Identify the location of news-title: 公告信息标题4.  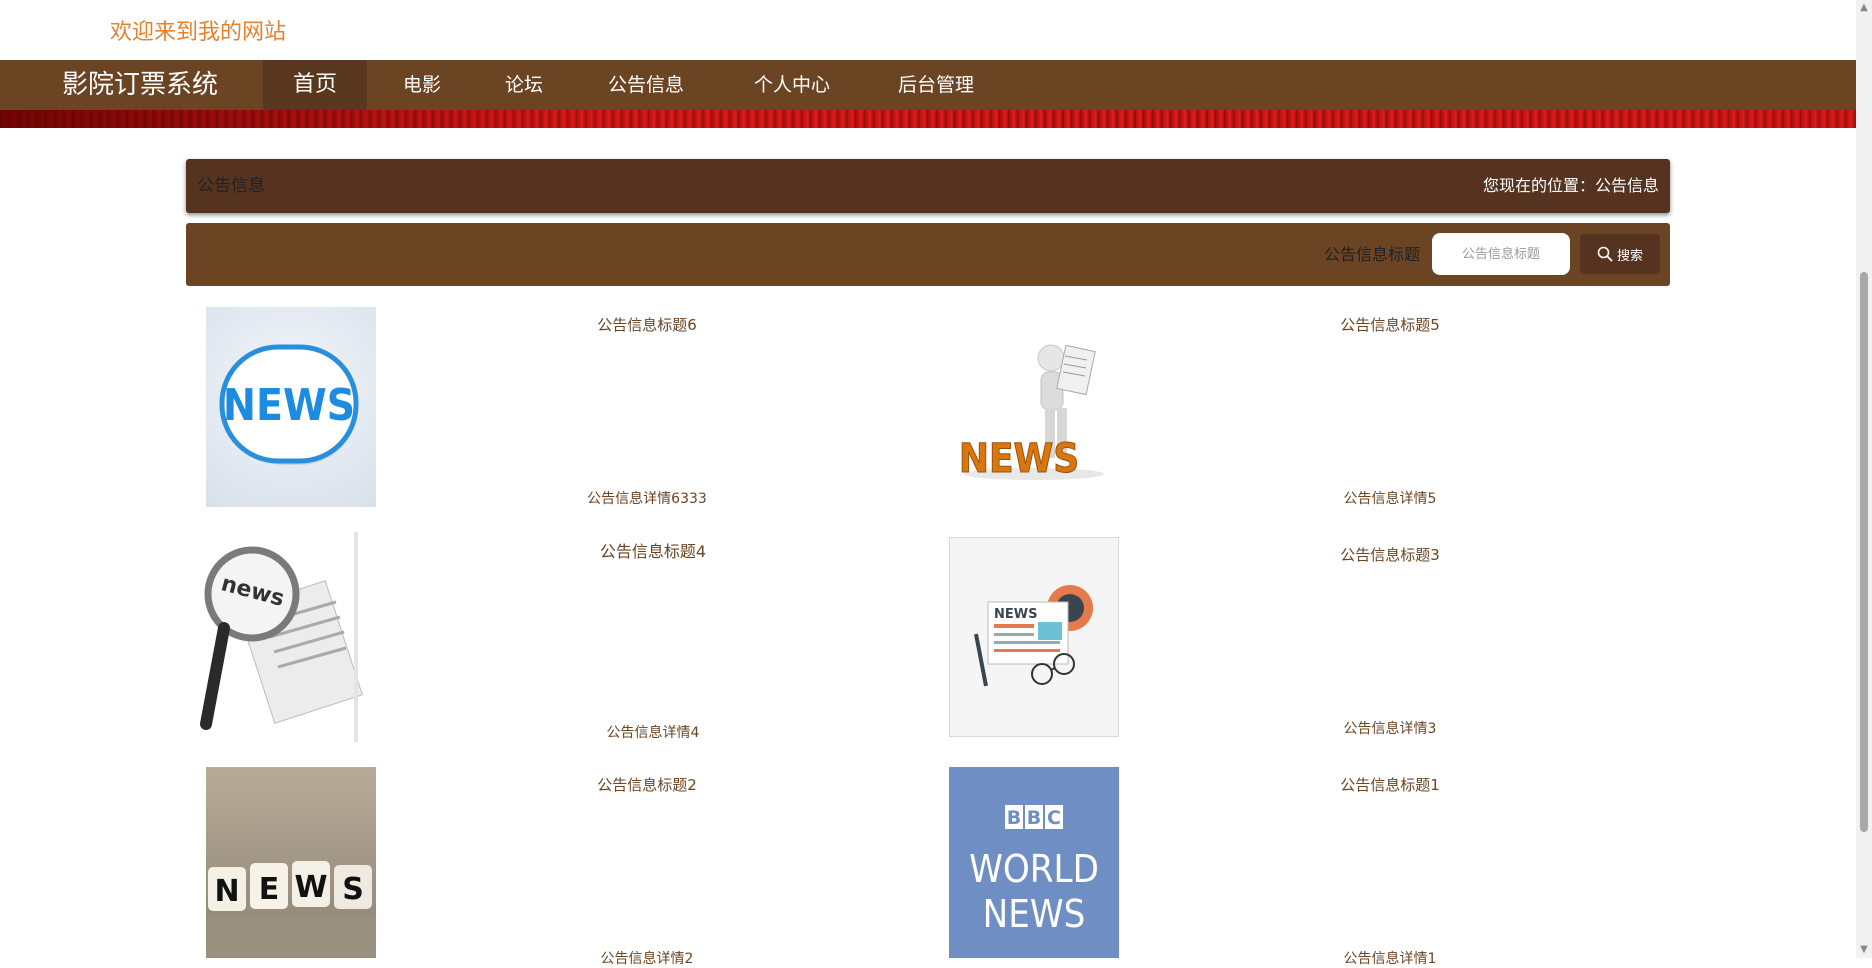
(653, 550).